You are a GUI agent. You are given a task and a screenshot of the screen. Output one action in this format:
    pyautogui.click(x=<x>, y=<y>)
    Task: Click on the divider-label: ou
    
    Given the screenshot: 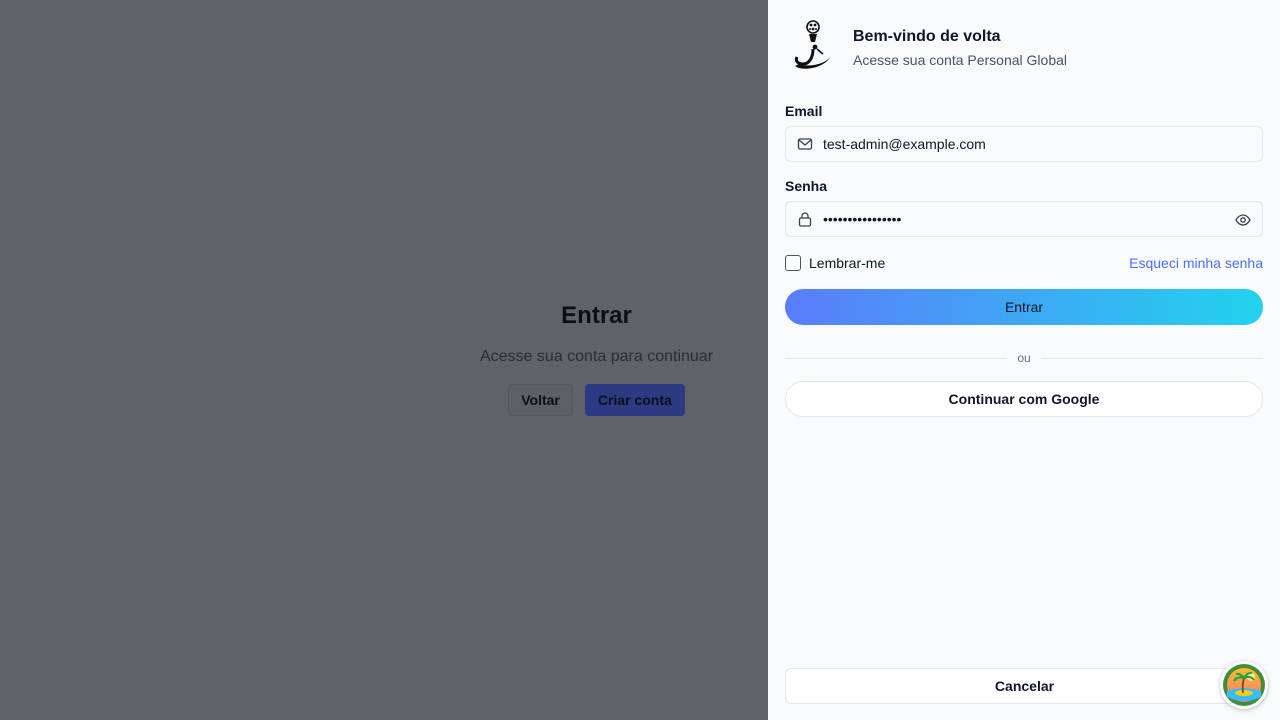 What is the action you would take?
    pyautogui.click(x=1024, y=358)
    